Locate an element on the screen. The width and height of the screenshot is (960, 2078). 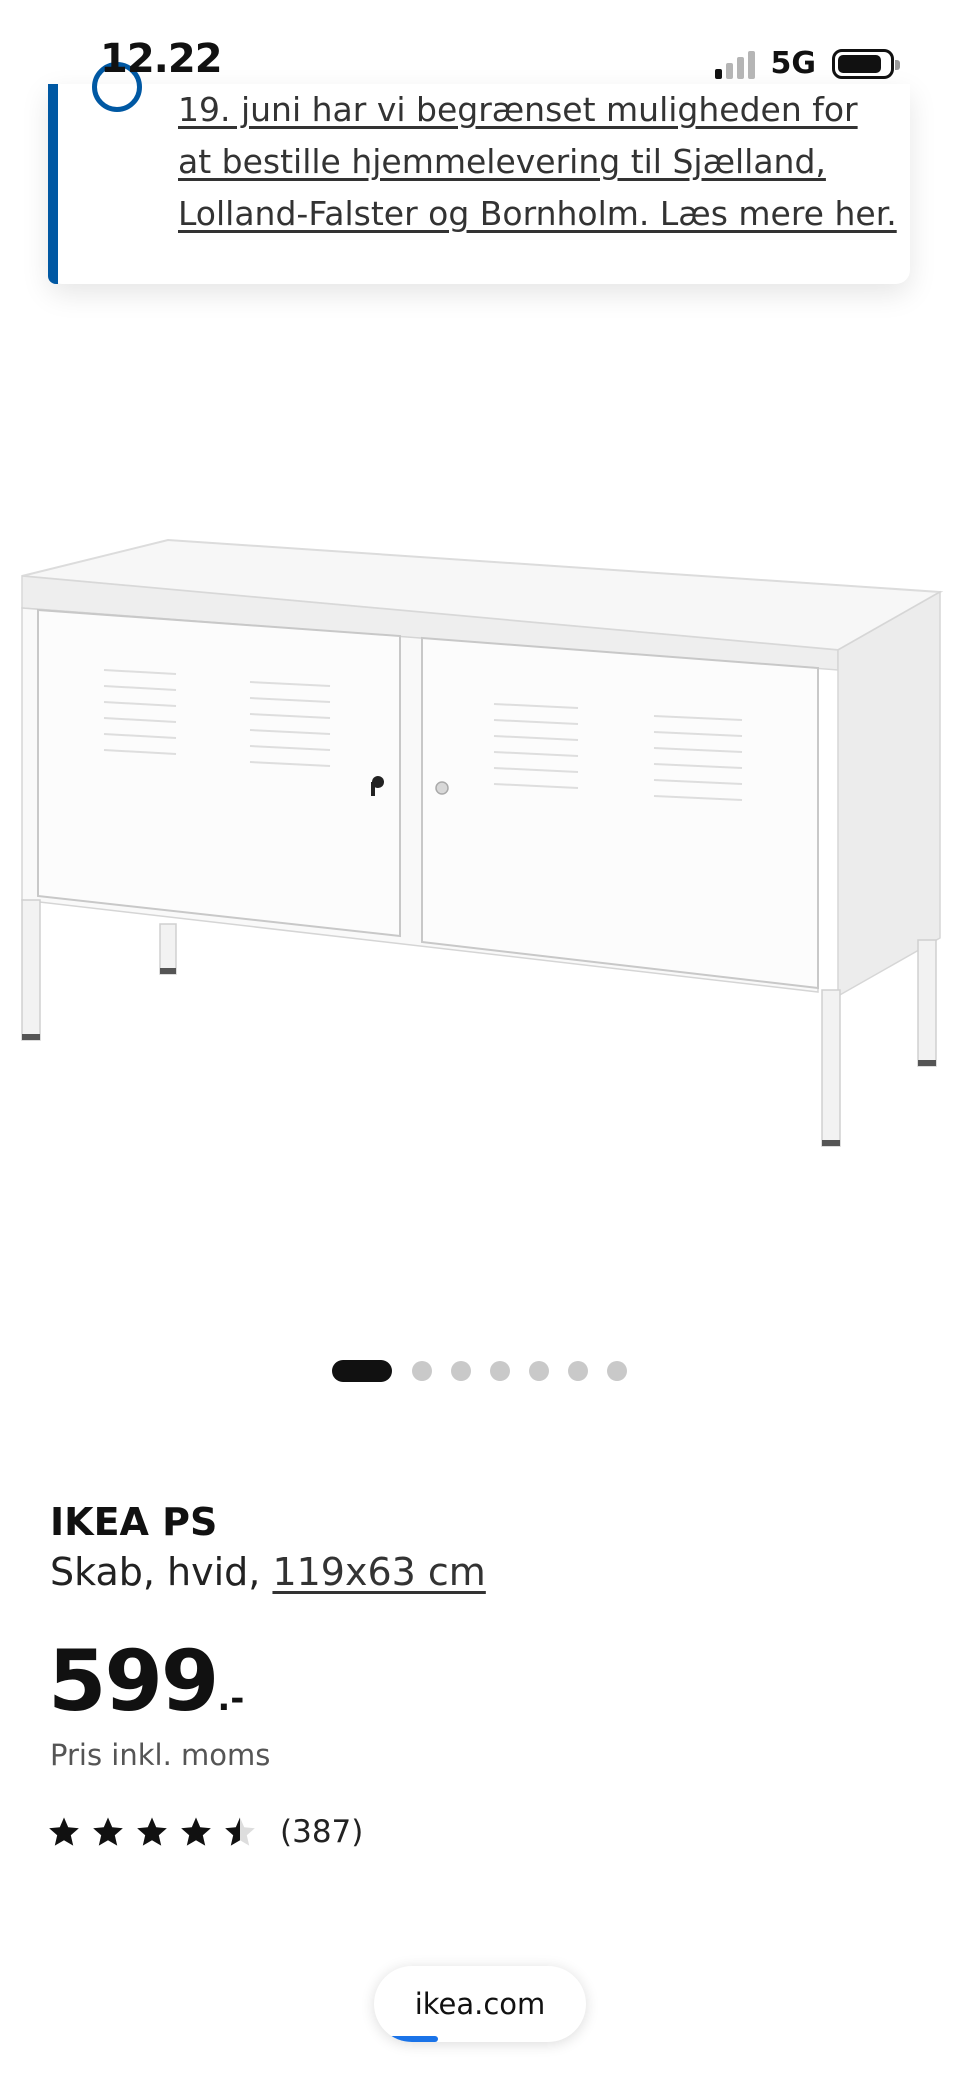
product-rating: (387) is located at coordinates (205, 1832).